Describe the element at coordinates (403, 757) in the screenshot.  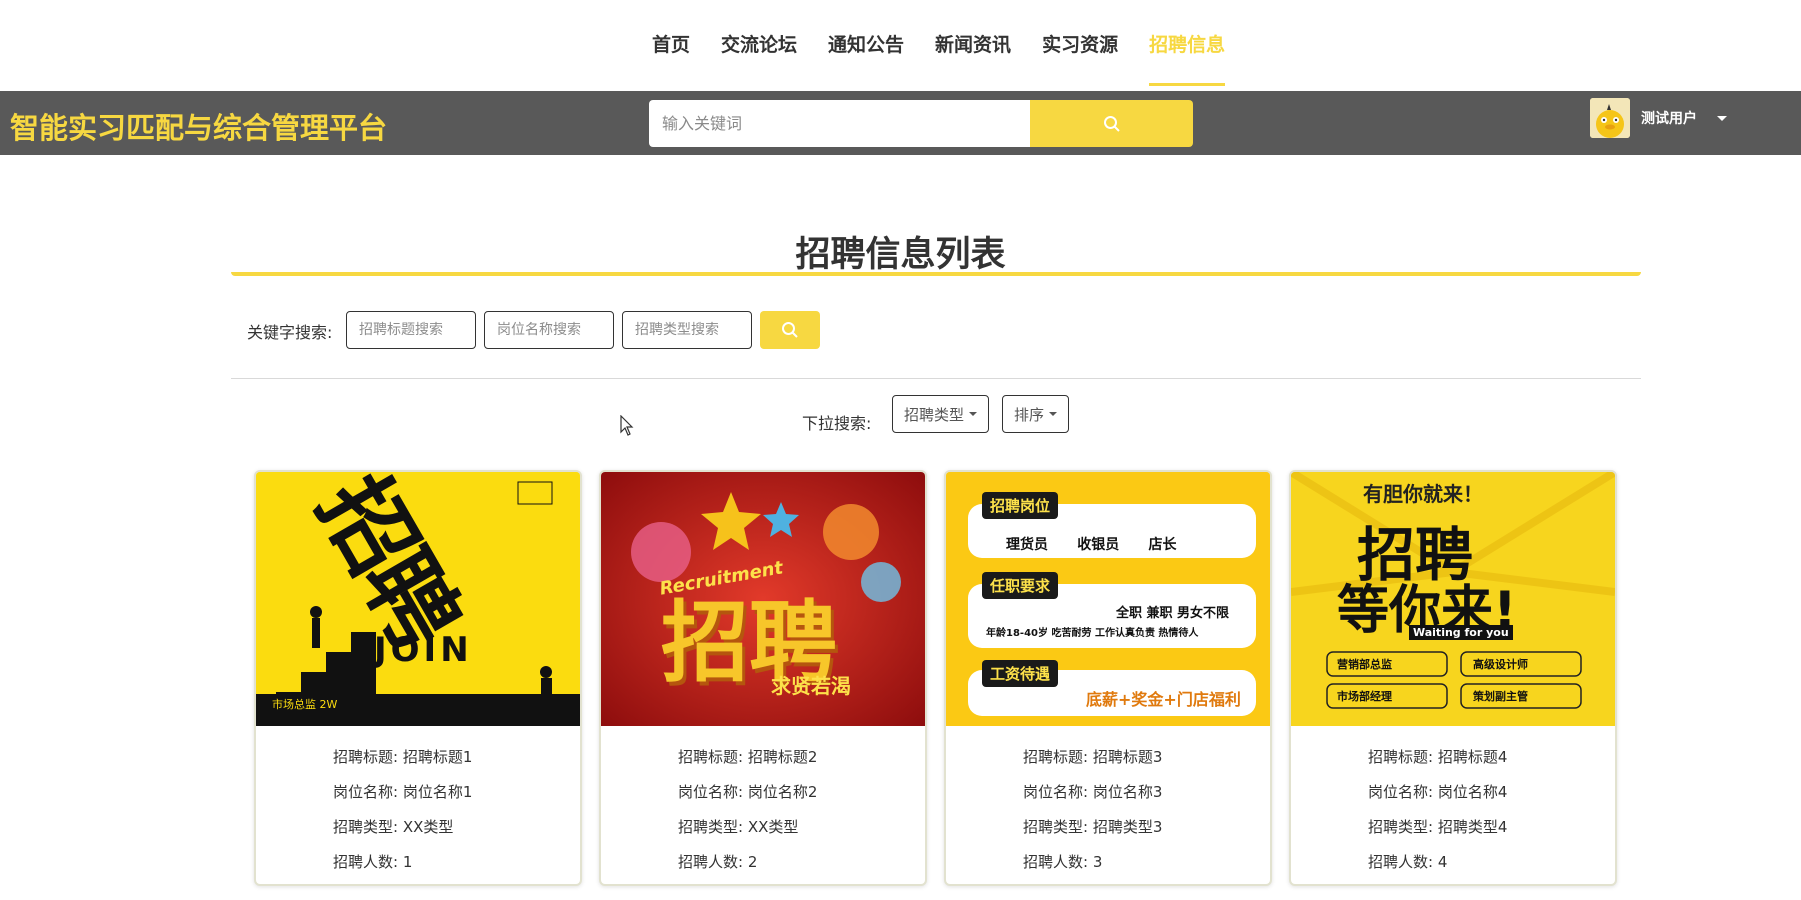
I see `card-title-row: 招聘标题: 招聘标题1` at that location.